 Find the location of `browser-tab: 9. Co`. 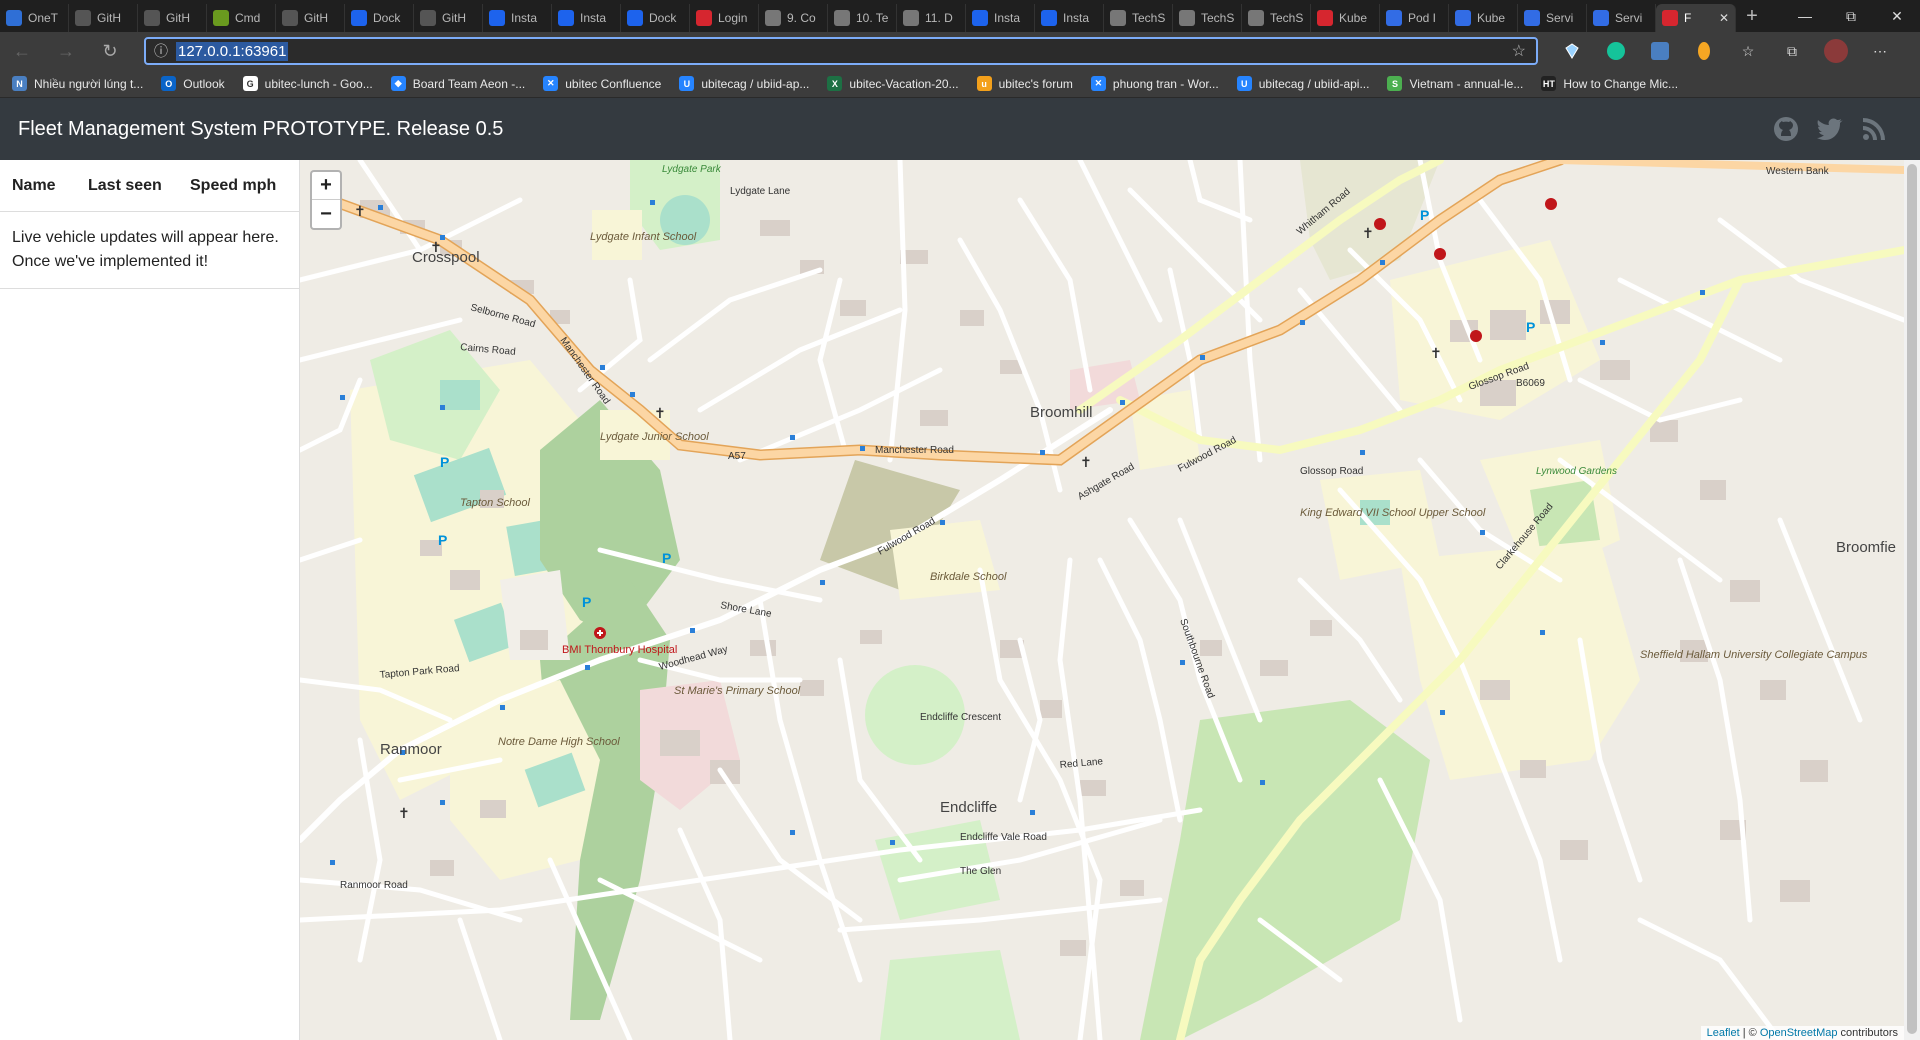

browser-tab: 9. Co is located at coordinates (793, 18).